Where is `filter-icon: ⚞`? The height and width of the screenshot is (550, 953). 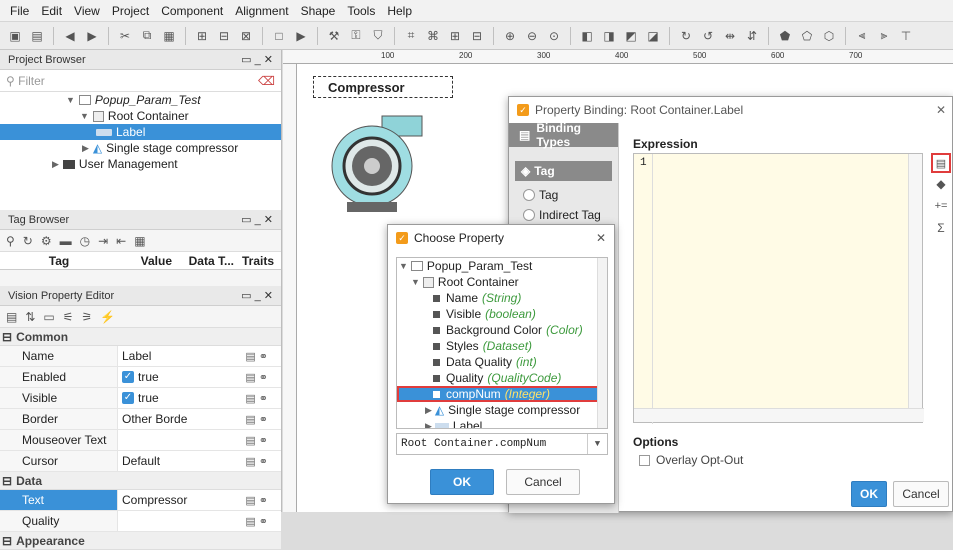
filter-icon: ⚞ is located at coordinates (87, 317).